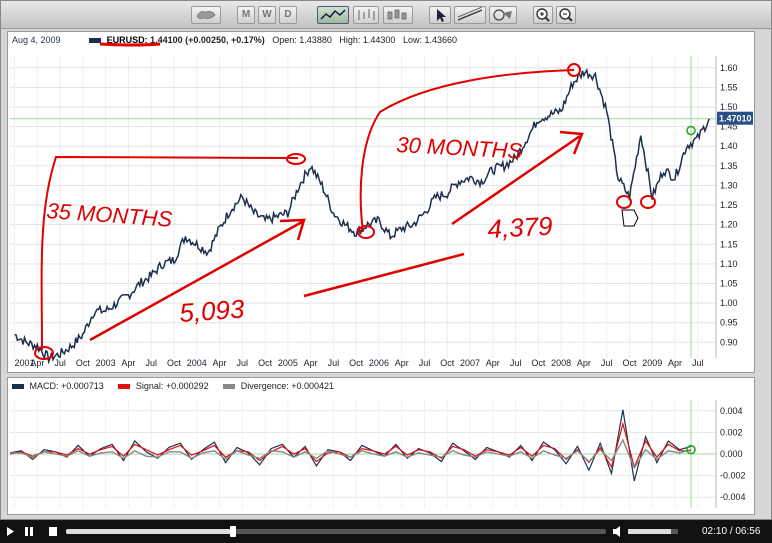 This screenshot has width=772, height=543. What do you see at coordinates (731, 411) in the screenshot?
I see `macd-y-tick-label: 0.004` at bounding box center [731, 411].